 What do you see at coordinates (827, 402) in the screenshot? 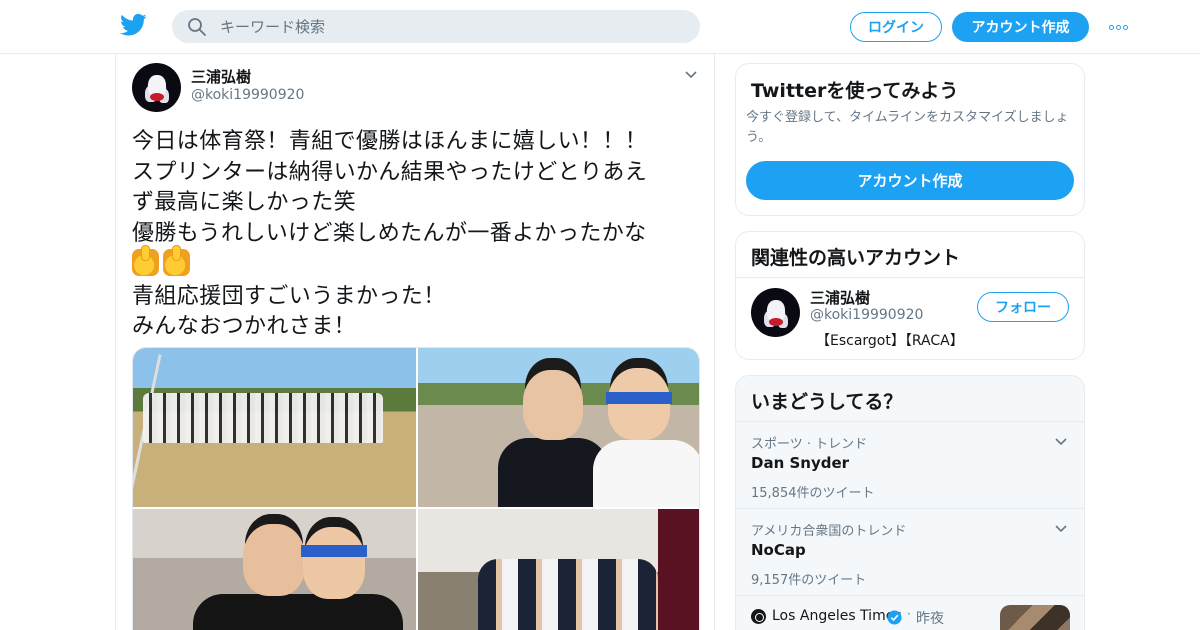
I see `trends-title: いまどうしてる？` at bounding box center [827, 402].